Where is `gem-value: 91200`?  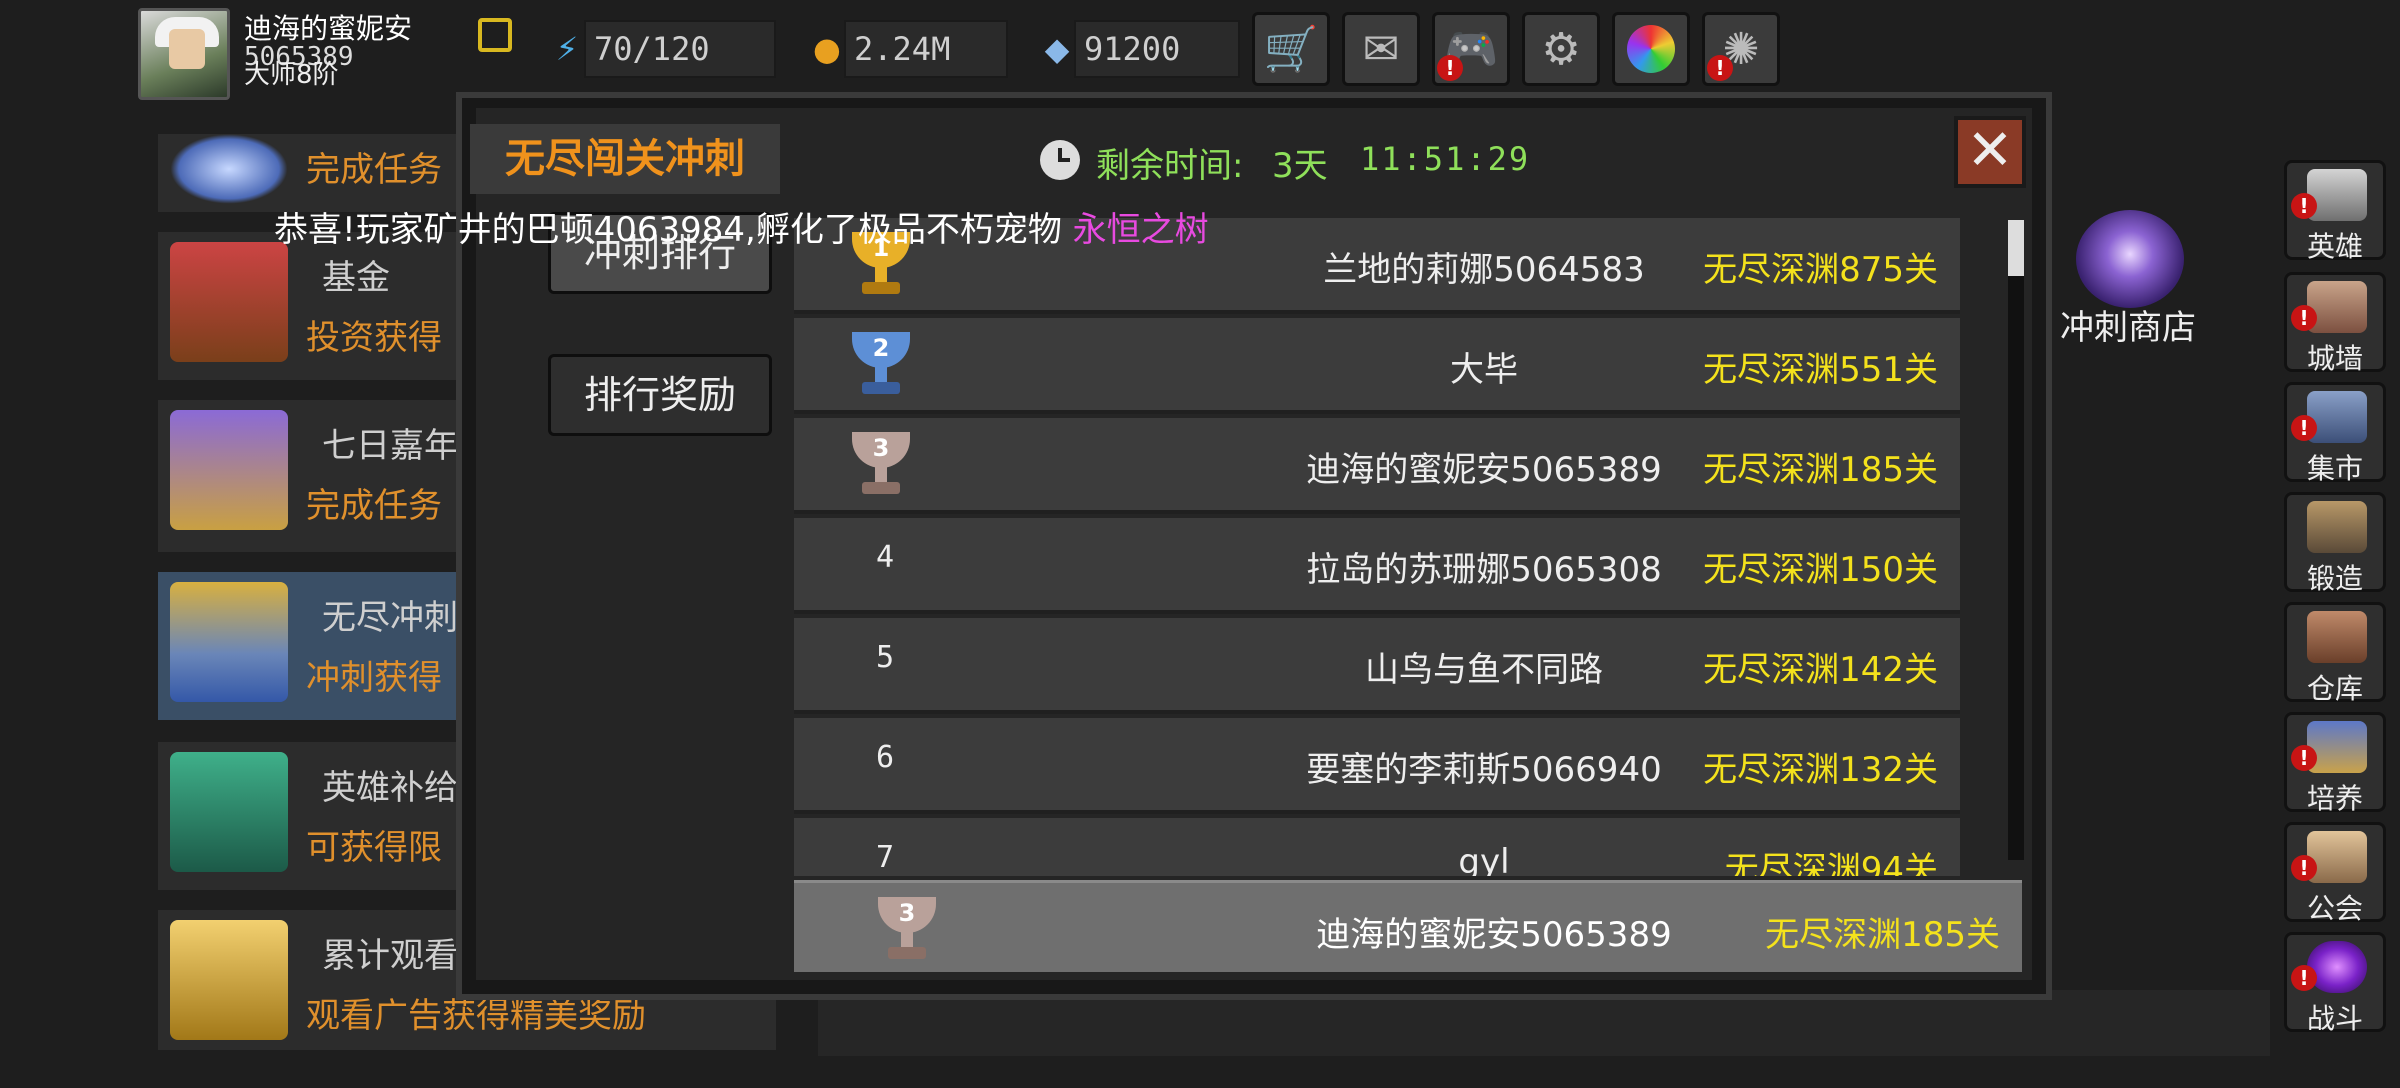
gem-value: 91200 is located at coordinates (1132, 49).